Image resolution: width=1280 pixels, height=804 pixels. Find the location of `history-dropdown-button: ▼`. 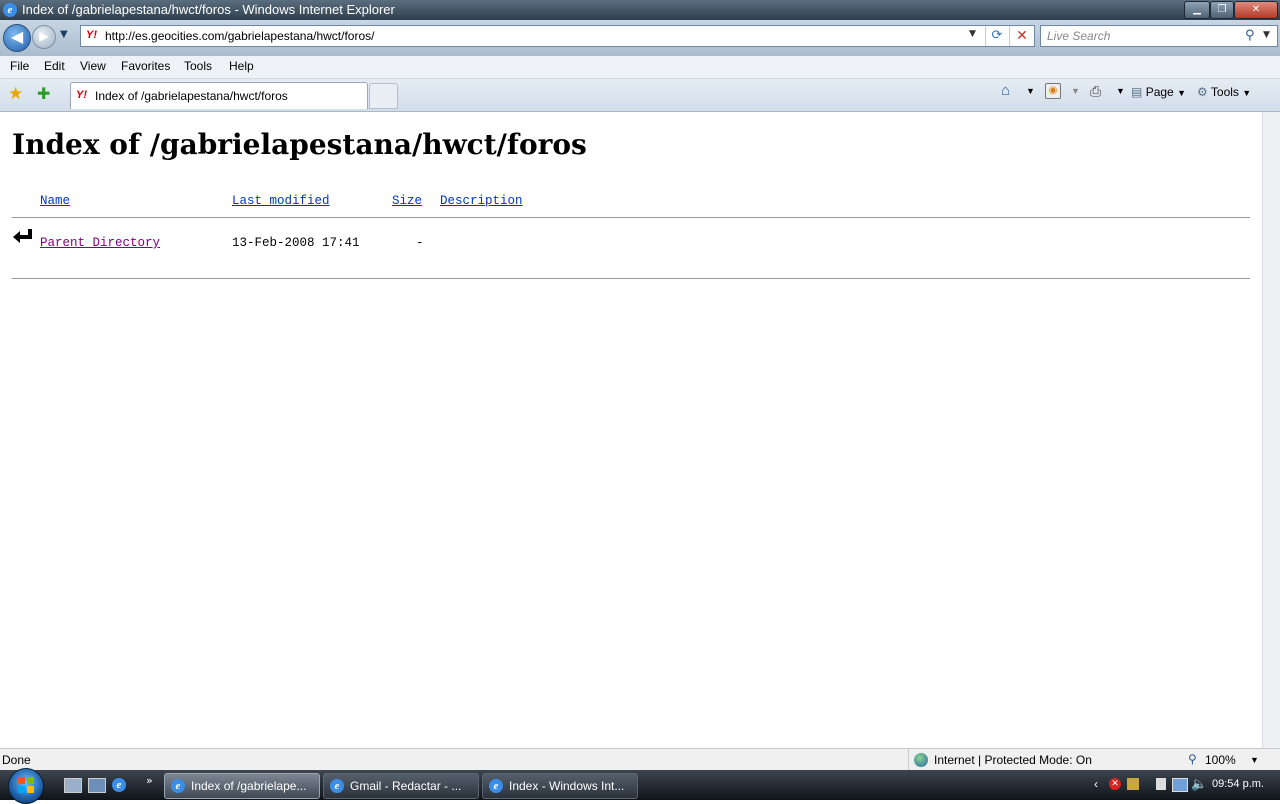

history-dropdown-button: ▼ is located at coordinates (64, 34).